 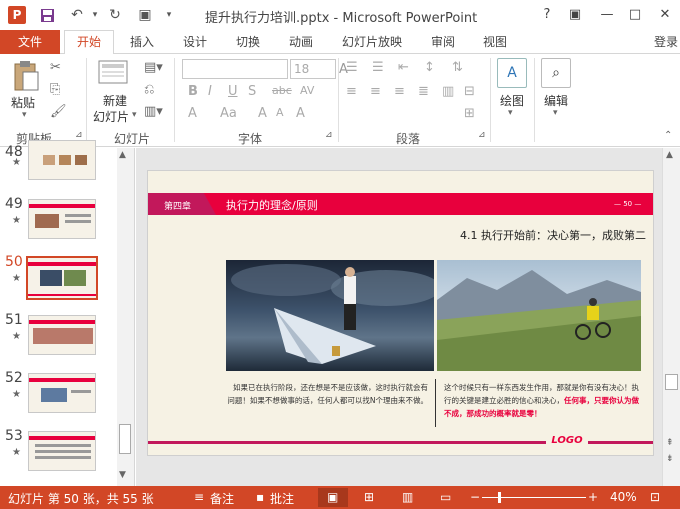 I want to click on ribbon-display-options-icon: ▣, so click(x=575, y=15).